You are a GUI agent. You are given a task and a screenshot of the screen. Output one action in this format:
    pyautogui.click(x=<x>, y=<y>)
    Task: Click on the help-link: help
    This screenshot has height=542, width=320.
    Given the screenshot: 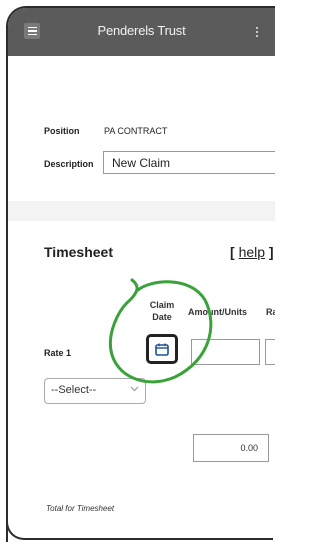 What is the action you would take?
    pyautogui.click(x=252, y=252)
    